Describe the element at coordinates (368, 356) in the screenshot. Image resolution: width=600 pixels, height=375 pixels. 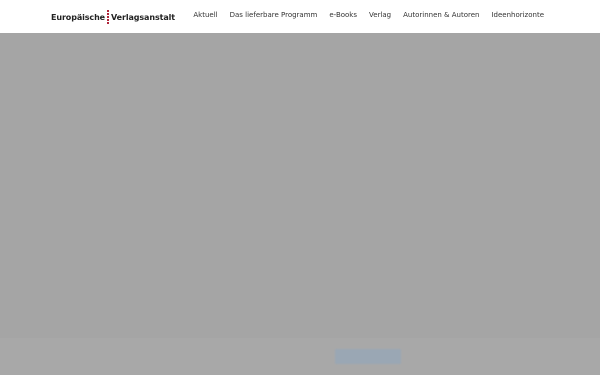
I see `cookie-accept-button` at that location.